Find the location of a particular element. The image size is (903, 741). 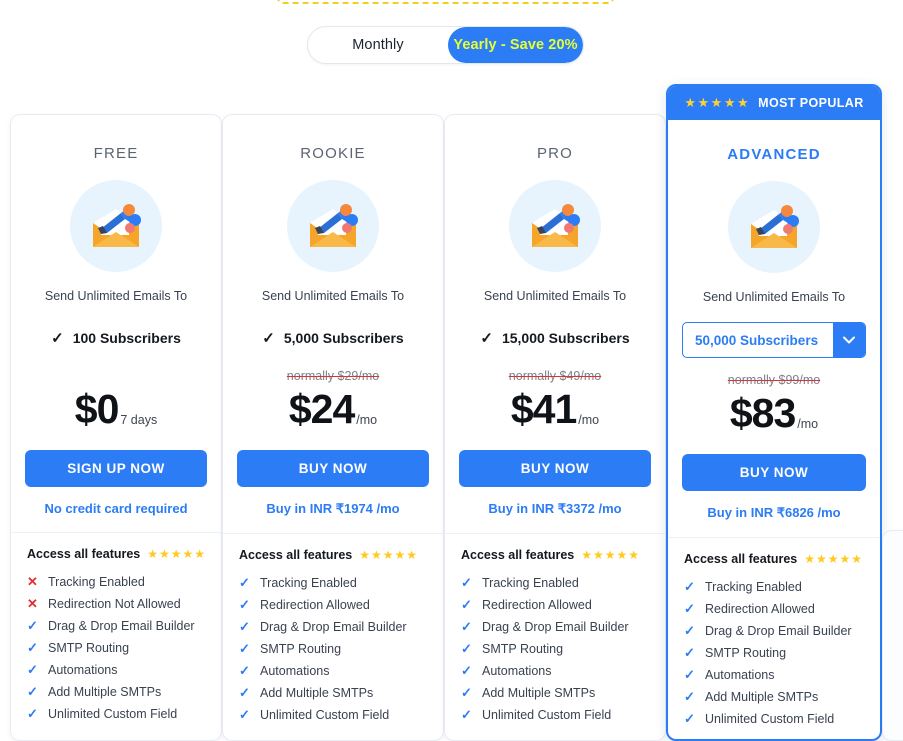

subscriber-row: ✓ 100 Subscribers is located at coordinates (116, 338).